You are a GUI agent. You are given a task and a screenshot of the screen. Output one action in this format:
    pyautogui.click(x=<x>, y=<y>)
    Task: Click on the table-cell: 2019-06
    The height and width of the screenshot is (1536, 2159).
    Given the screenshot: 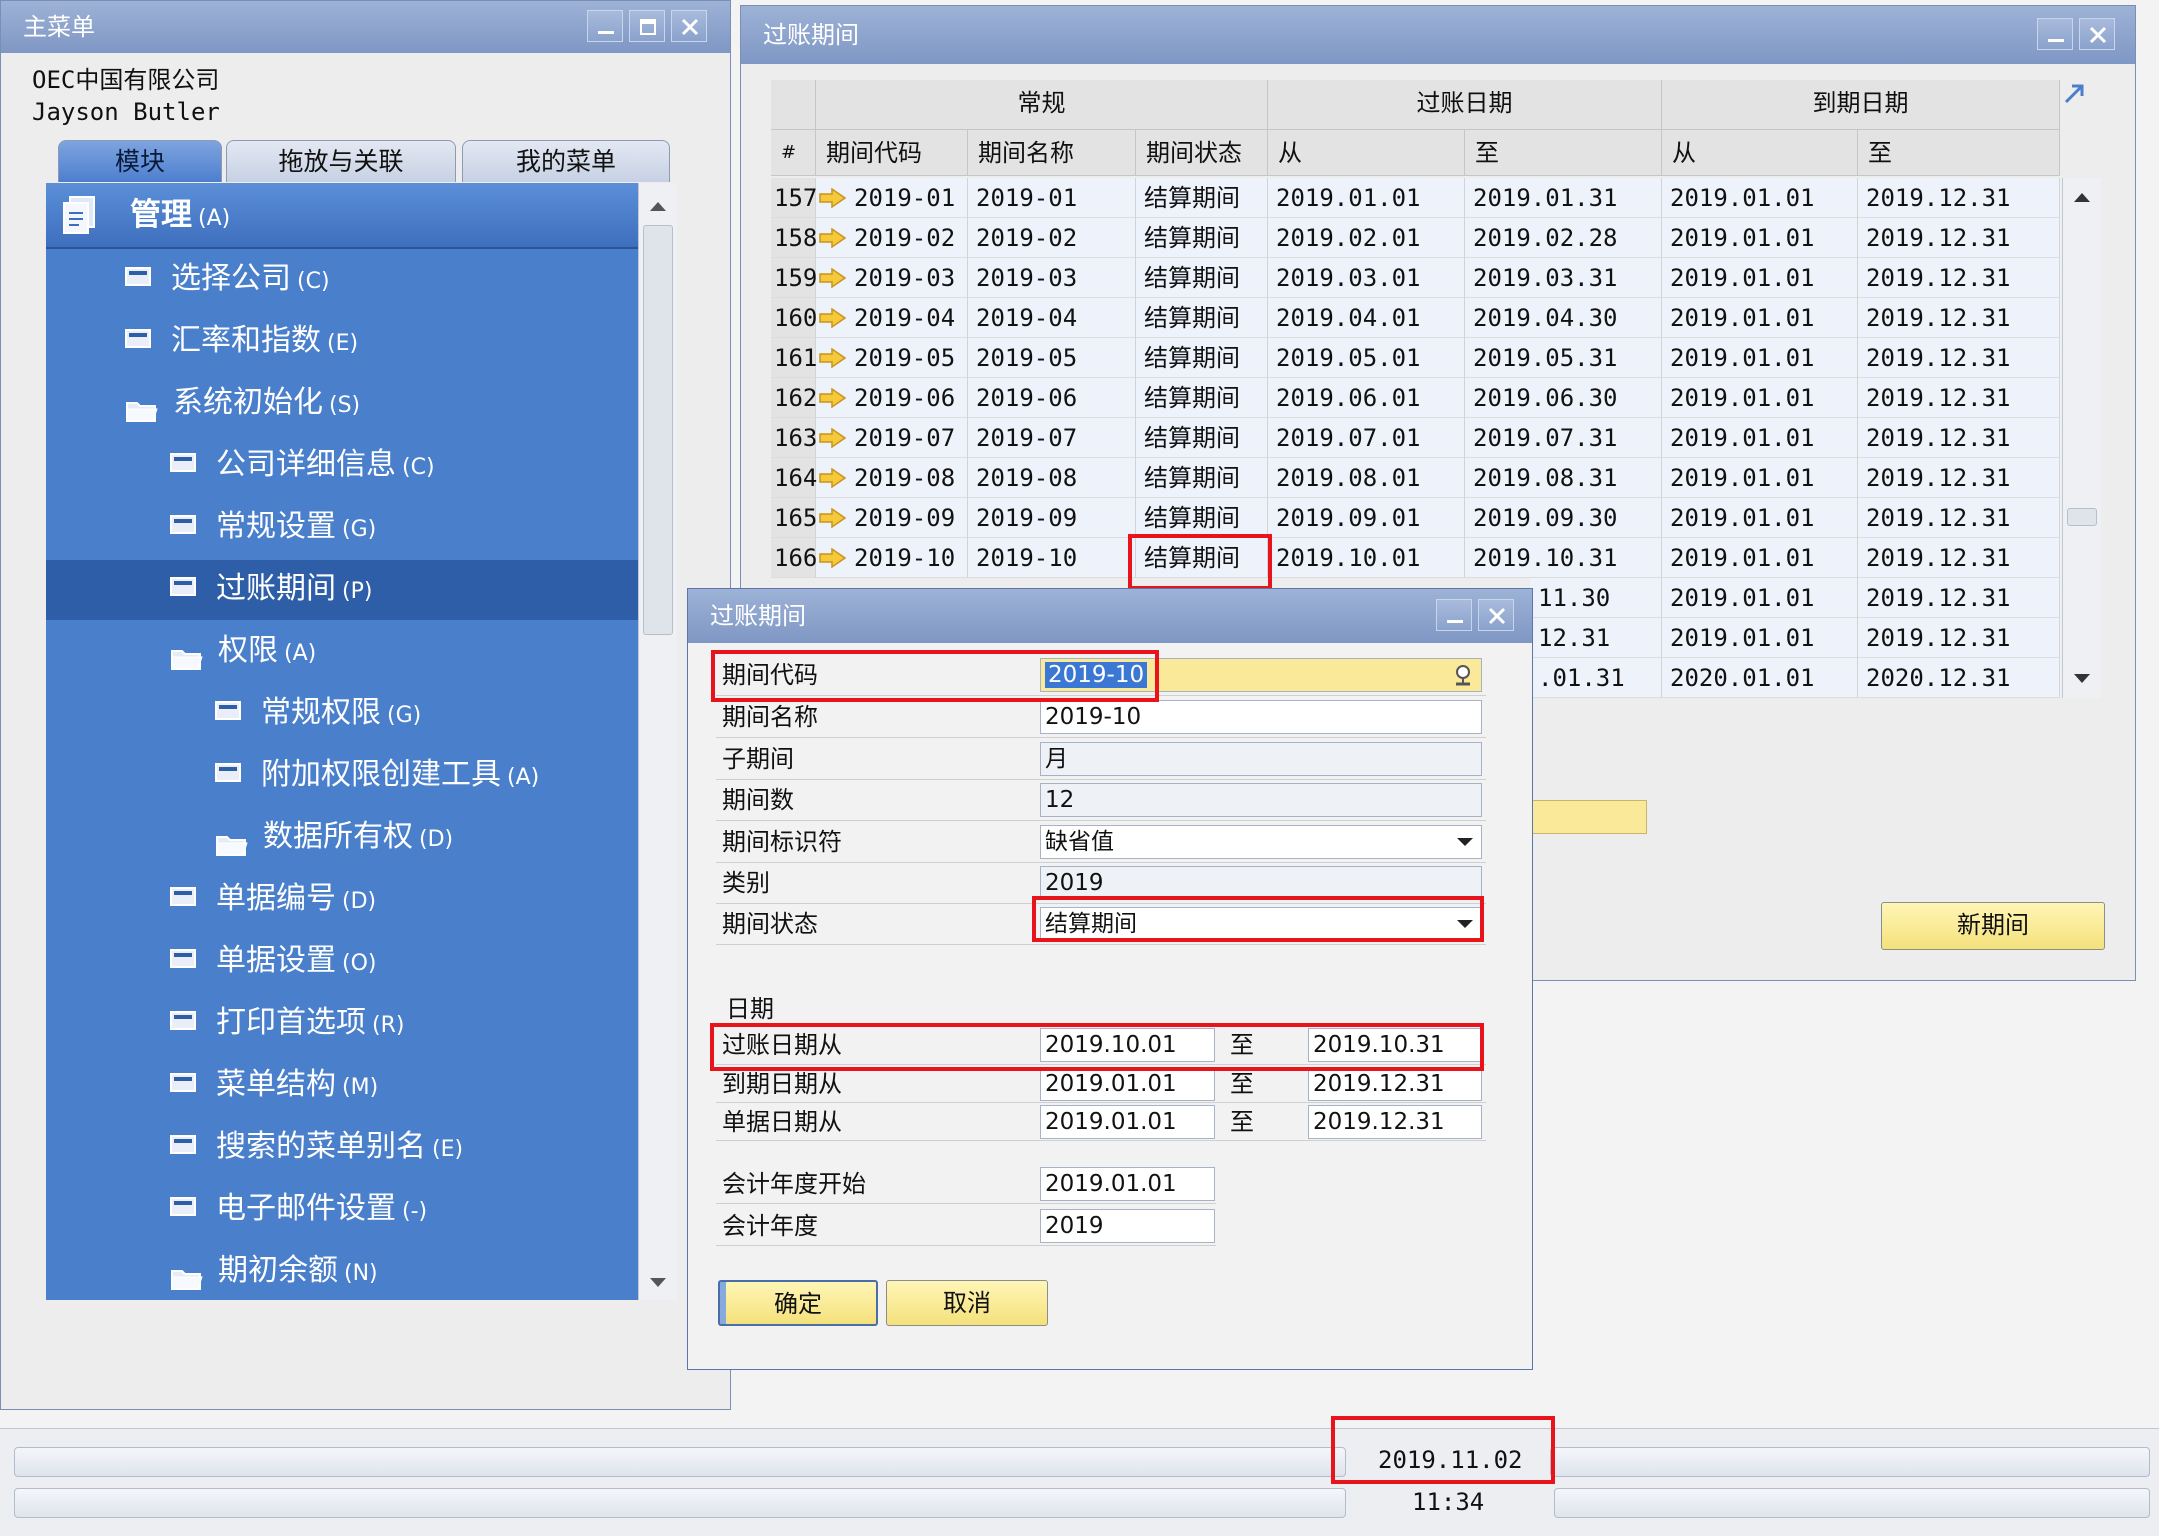 What is the action you would take?
    pyautogui.click(x=1052, y=398)
    